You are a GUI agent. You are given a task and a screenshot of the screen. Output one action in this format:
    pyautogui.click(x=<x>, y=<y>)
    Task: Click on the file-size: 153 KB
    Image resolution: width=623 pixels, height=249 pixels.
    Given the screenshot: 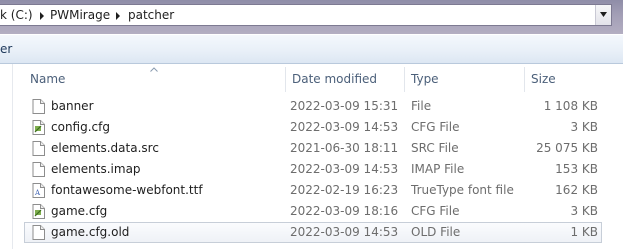 What is the action you would take?
    pyautogui.click(x=576, y=169)
    